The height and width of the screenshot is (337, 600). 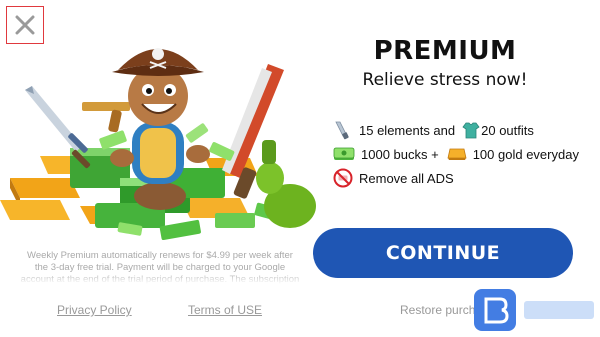 I want to click on feature-item-elements: 15 elements and 20 outfits, so click(x=463, y=130).